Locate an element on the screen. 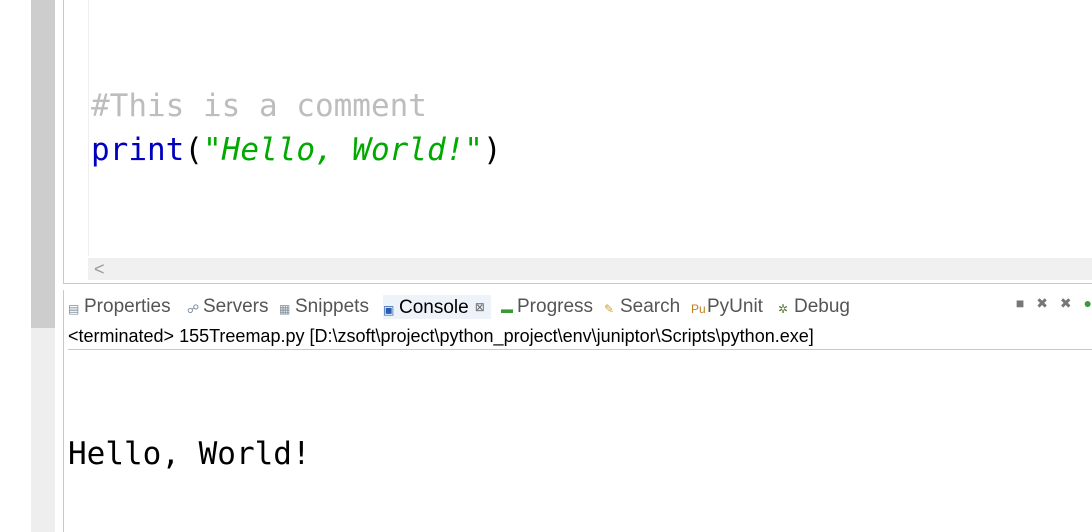 The image size is (1092, 532). tab-label: Search is located at coordinates (650, 306).